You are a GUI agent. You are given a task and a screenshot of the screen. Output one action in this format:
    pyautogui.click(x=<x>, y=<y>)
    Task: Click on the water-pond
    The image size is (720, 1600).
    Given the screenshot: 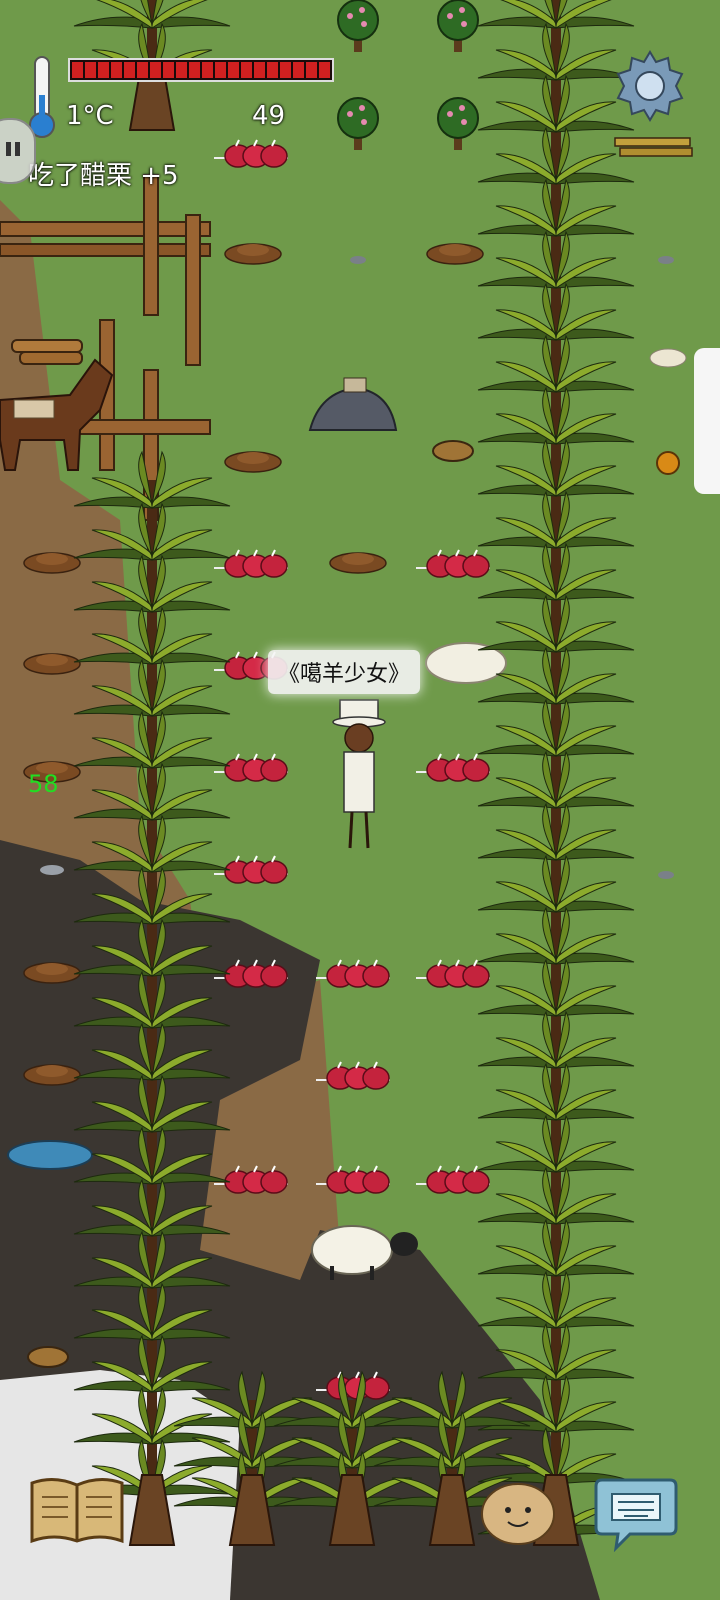 What is the action you would take?
    pyautogui.click(x=50, y=1155)
    